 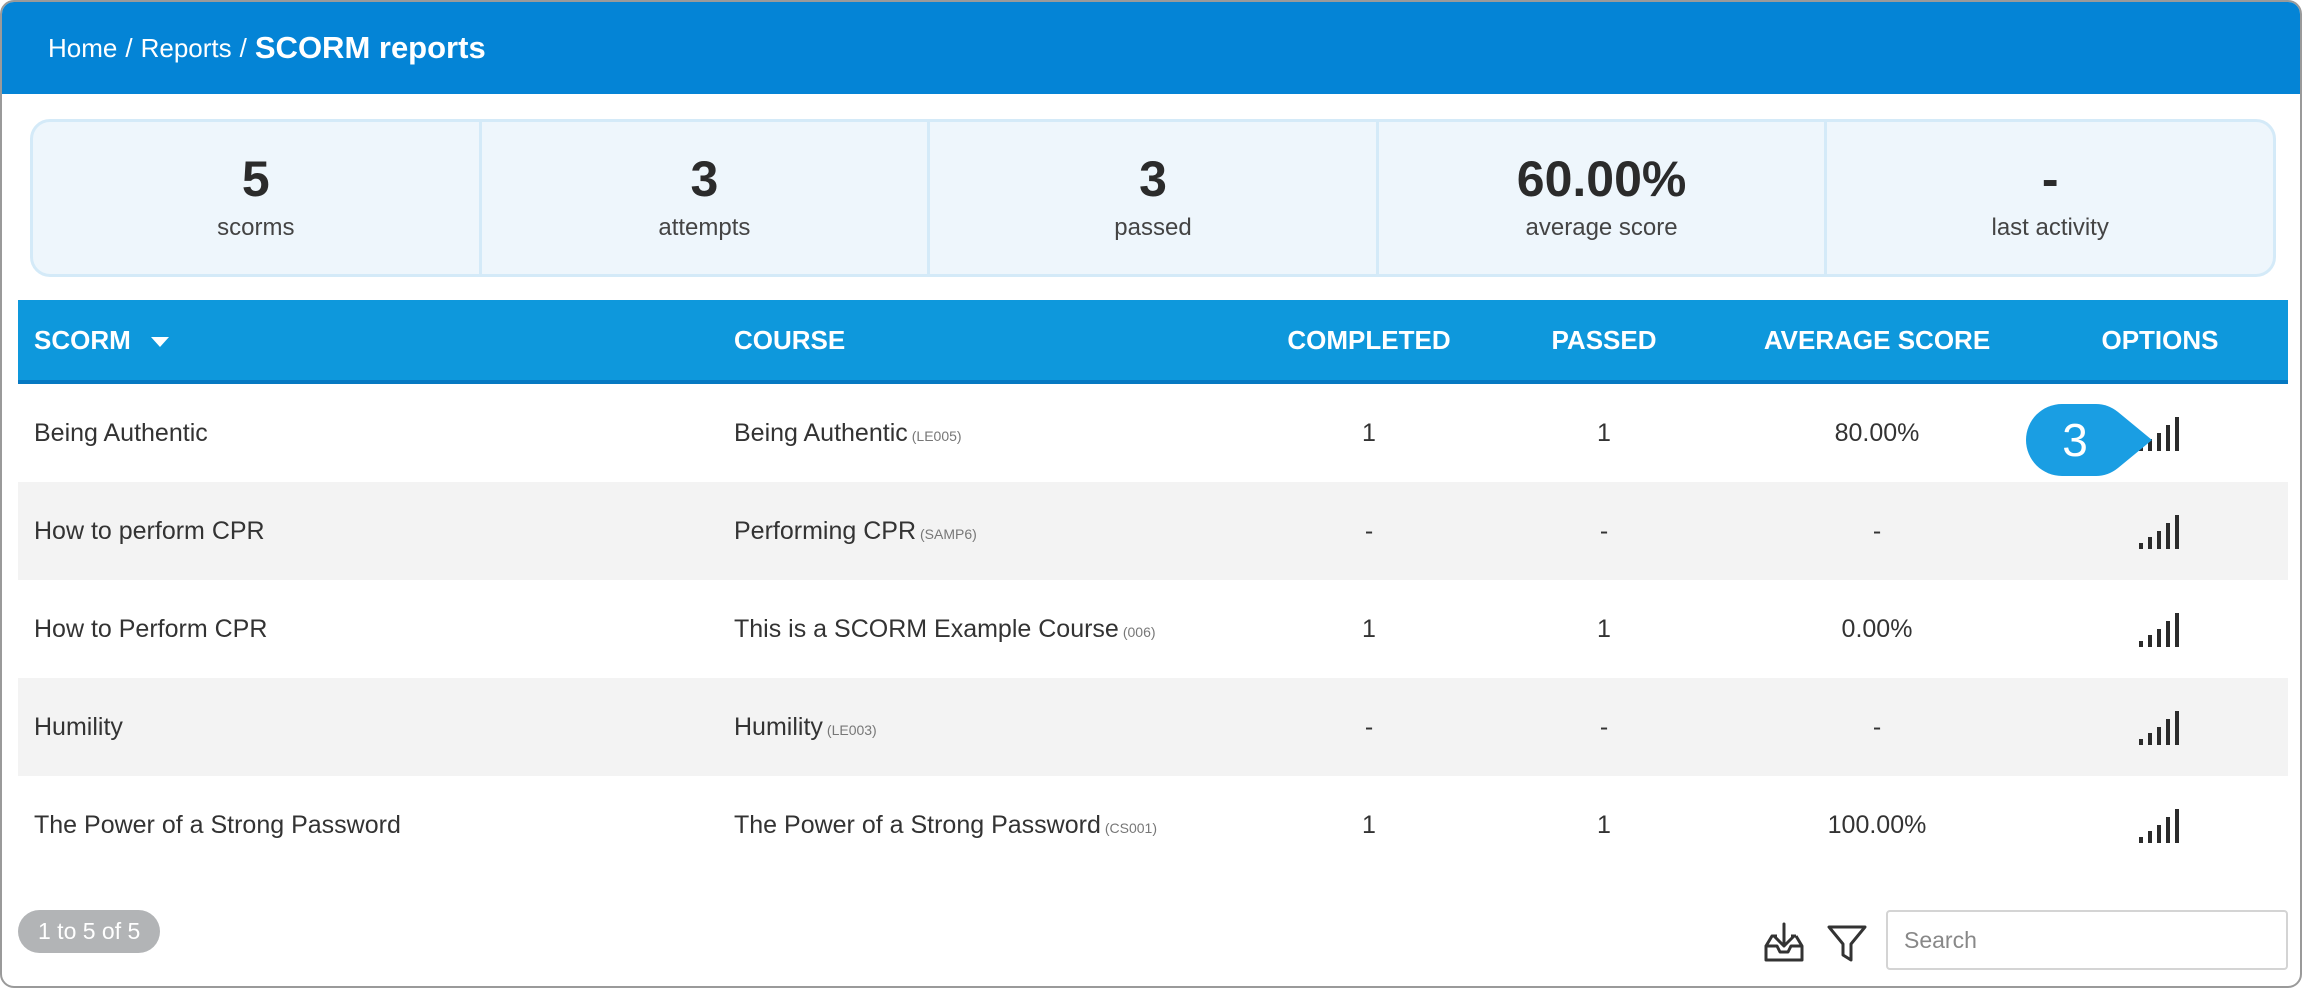 What do you see at coordinates (1877, 340) in the screenshot?
I see `column-header-average-score: AVERAGE SCORE` at bounding box center [1877, 340].